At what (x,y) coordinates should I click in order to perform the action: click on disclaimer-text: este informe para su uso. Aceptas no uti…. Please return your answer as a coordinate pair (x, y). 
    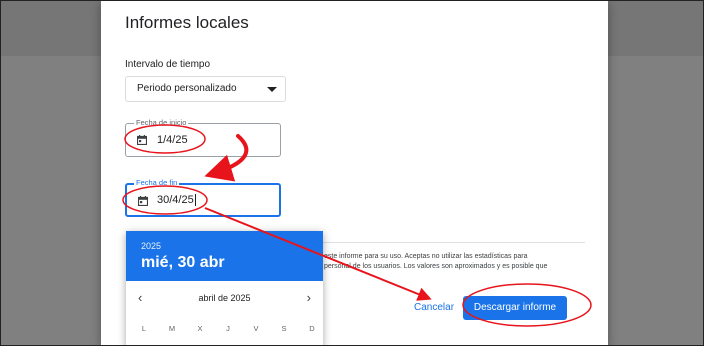
    Looking at the image, I should click on (436, 261).